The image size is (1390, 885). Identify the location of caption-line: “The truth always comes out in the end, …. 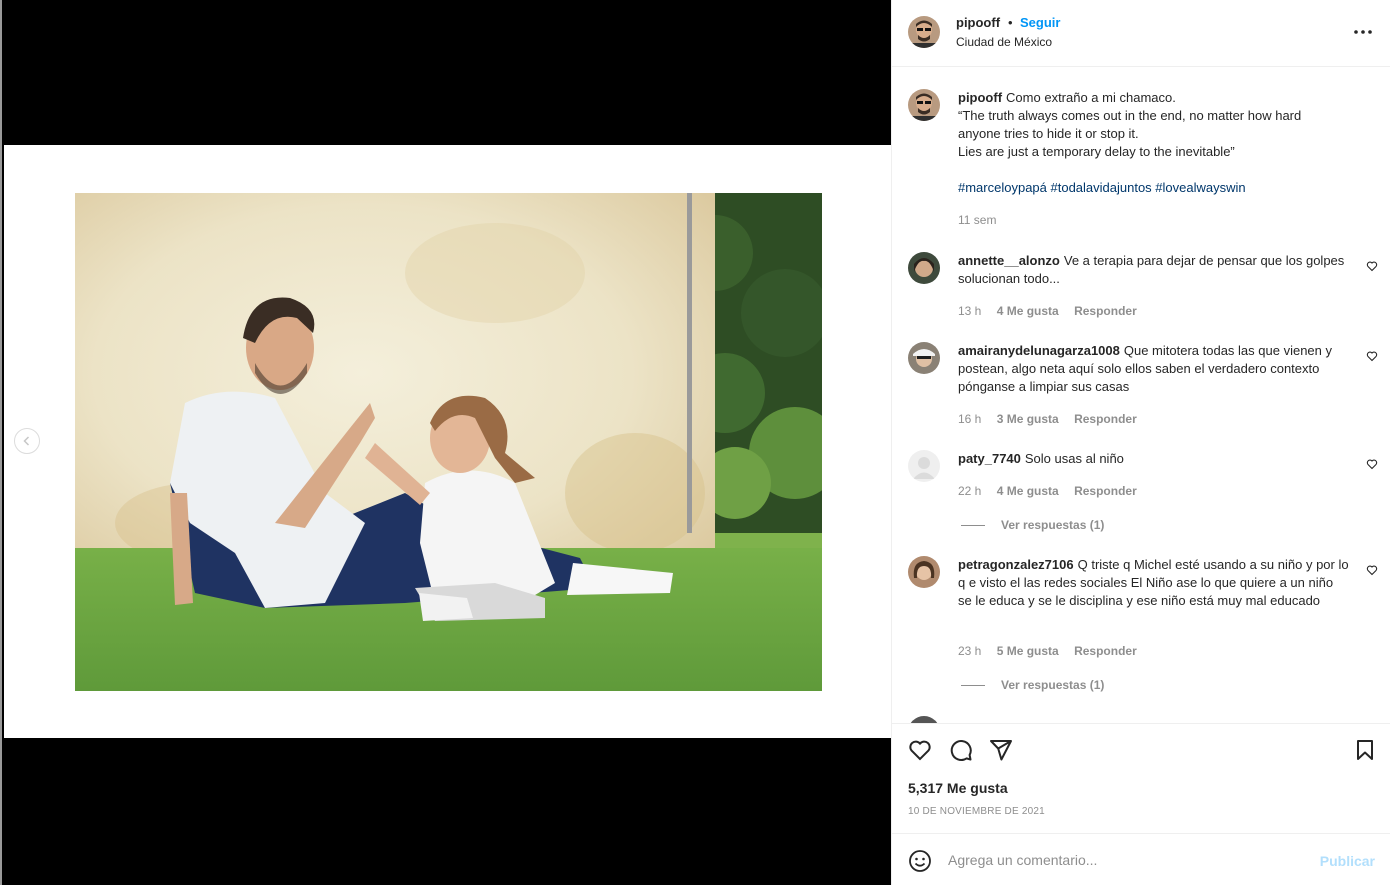
(1130, 124).